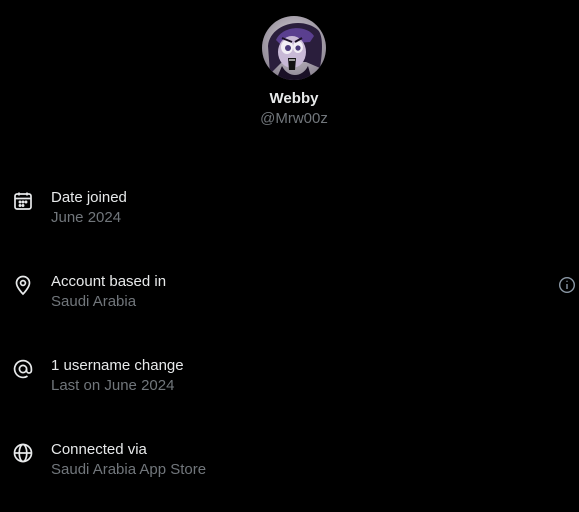 The image size is (579, 512). Describe the element at coordinates (23, 285) in the screenshot. I see `location-pin-icon` at that location.